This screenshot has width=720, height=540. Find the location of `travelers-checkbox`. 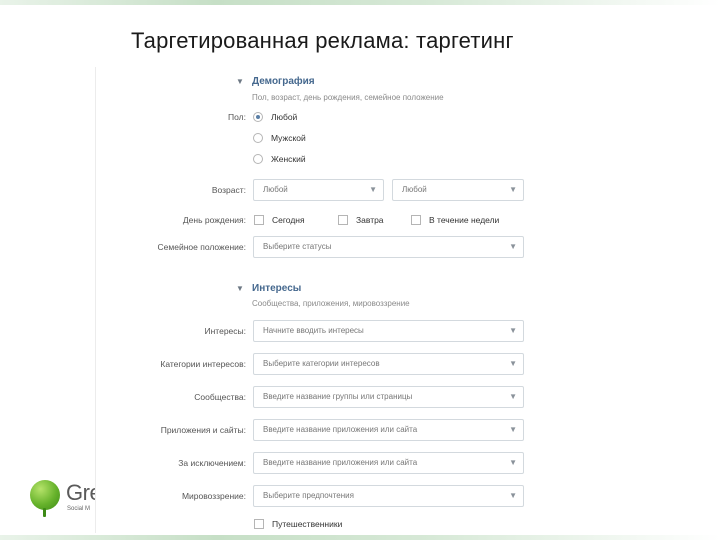

travelers-checkbox is located at coordinates (259, 524).